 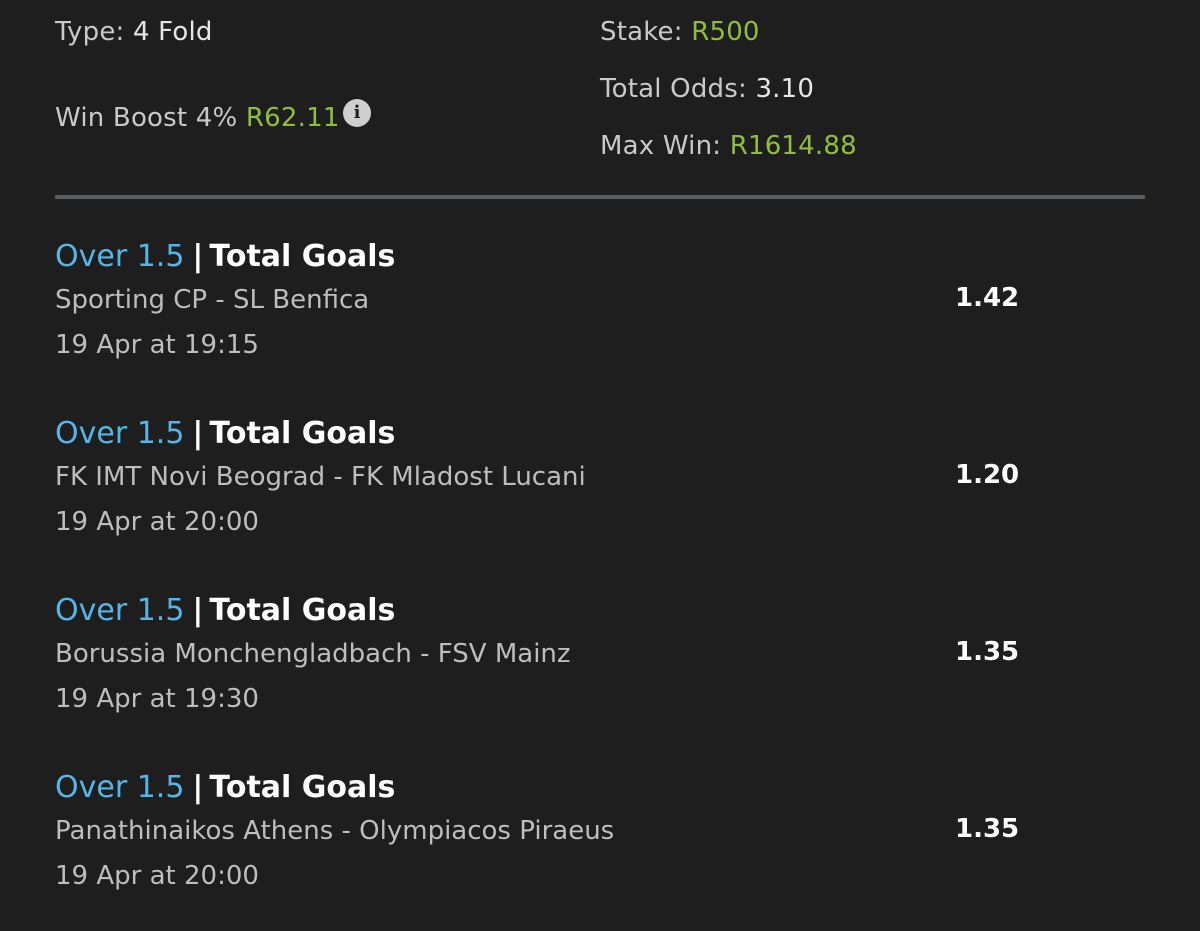 I want to click on win-boost-label: Win Boost 4%, so click(x=146, y=118).